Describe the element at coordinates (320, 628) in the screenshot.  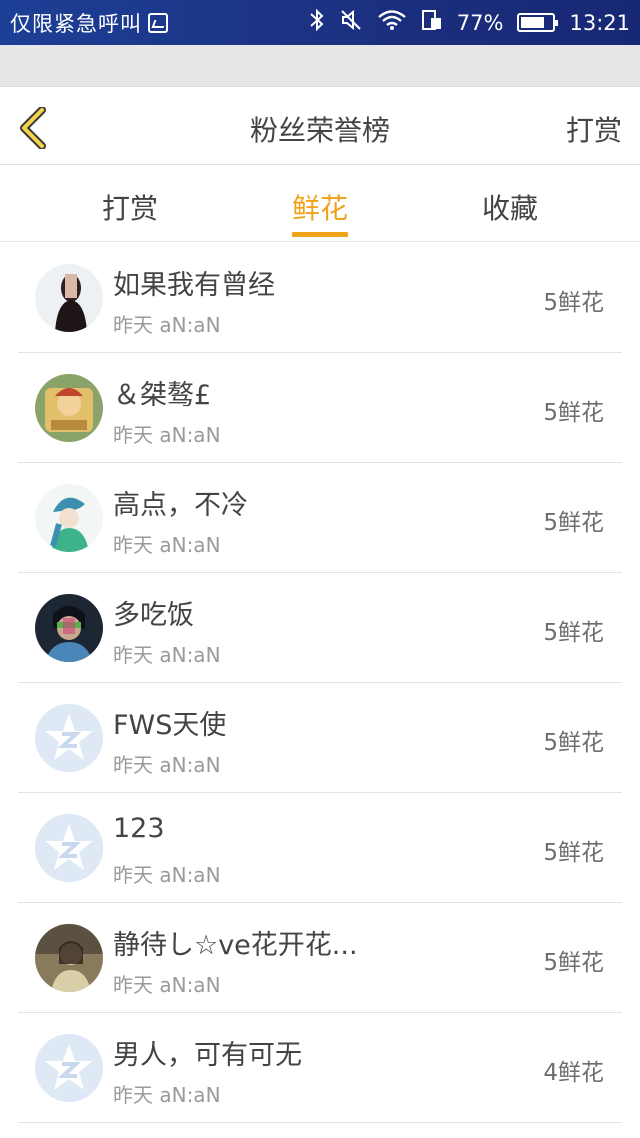
I see `list-item: 多吃饭 昨天 aN:aN 5鲜花` at that location.